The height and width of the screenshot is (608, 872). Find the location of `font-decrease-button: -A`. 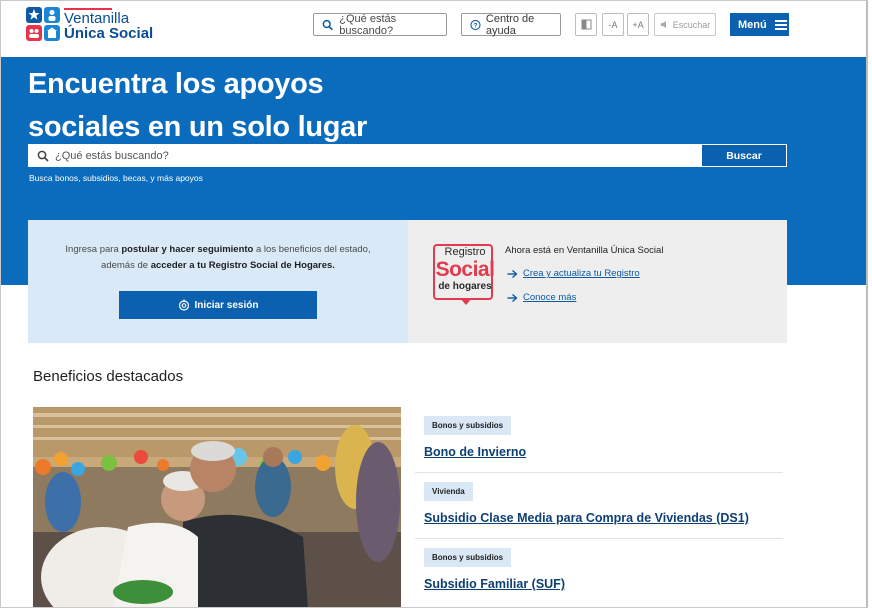

font-decrease-button: -A is located at coordinates (613, 24).